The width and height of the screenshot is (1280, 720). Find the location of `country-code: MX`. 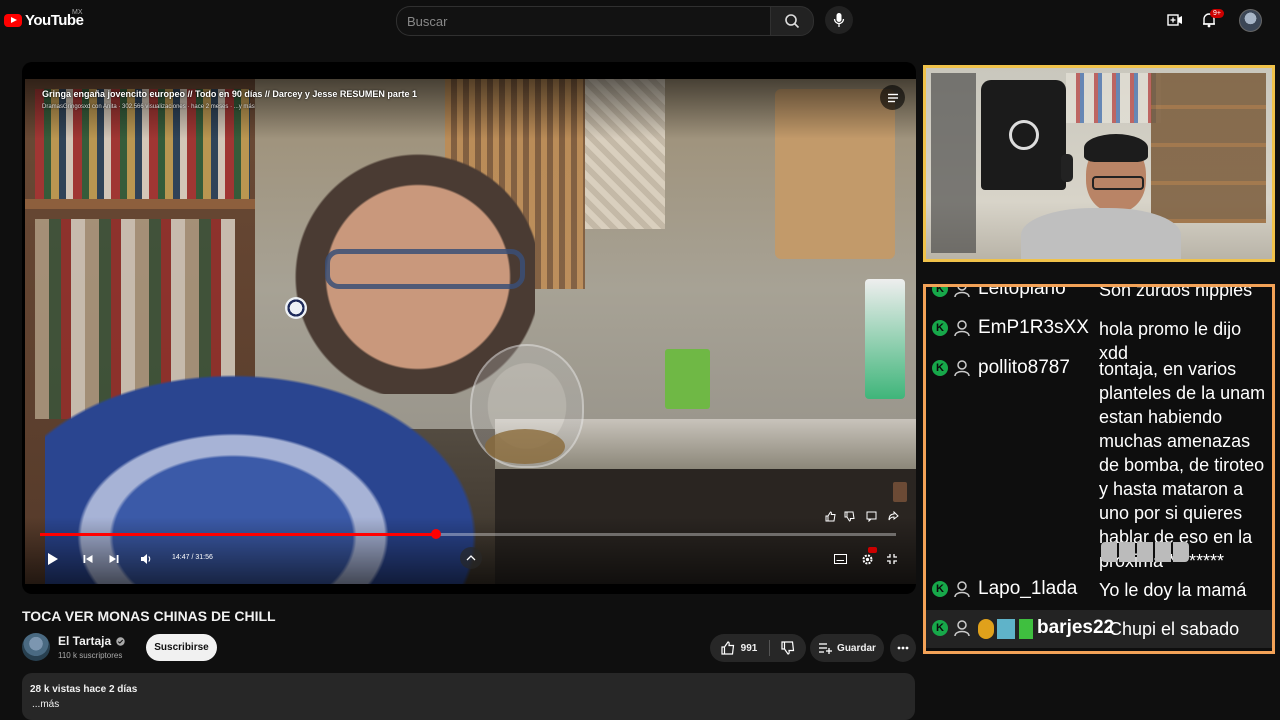

country-code: MX is located at coordinates (77, 12).